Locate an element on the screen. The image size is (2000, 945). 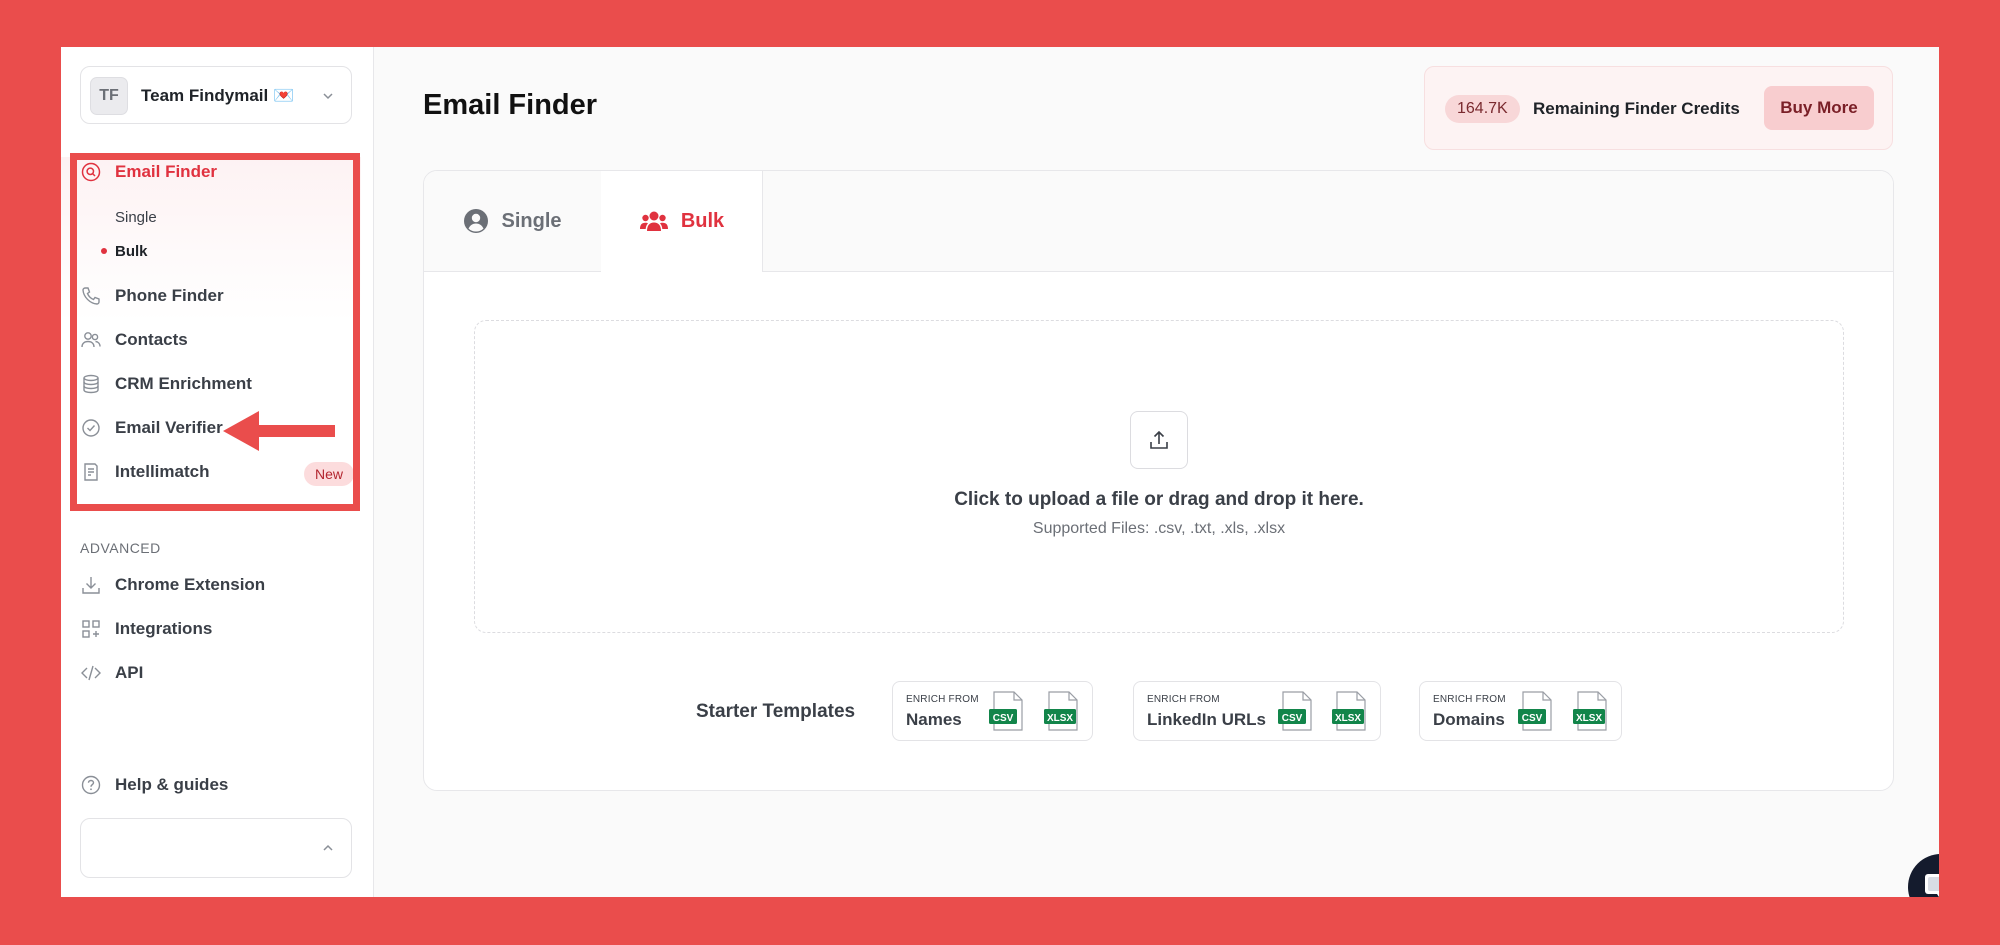
template-names: ENRICH FROM Names CSV XLSX is located at coordinates (992, 711).